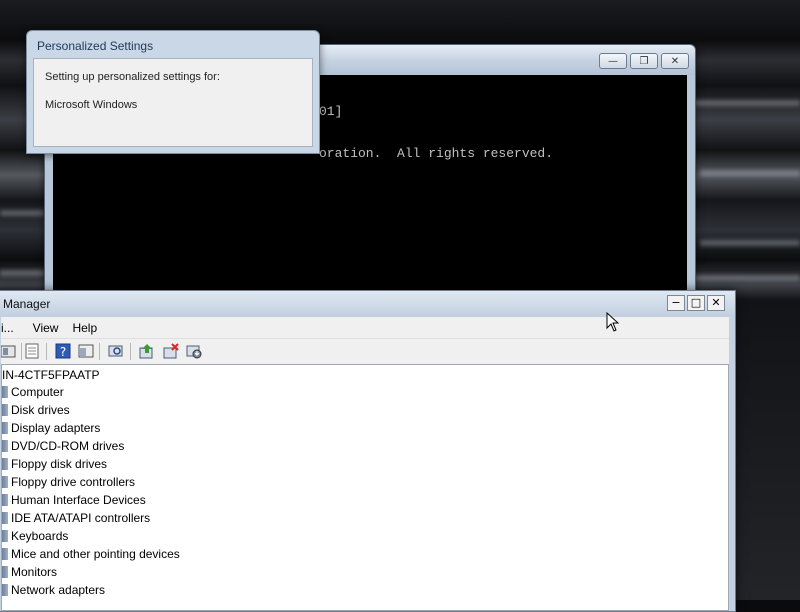  What do you see at coordinates (116, 351) in the screenshot?
I see `scan-hardware-icon` at bounding box center [116, 351].